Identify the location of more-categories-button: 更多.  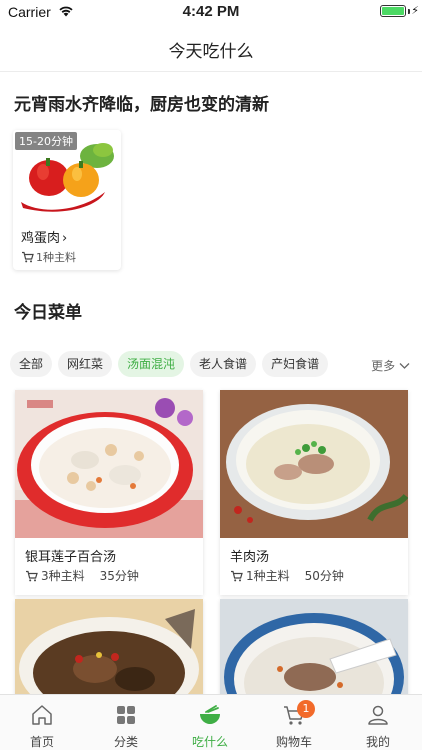
(388, 365).